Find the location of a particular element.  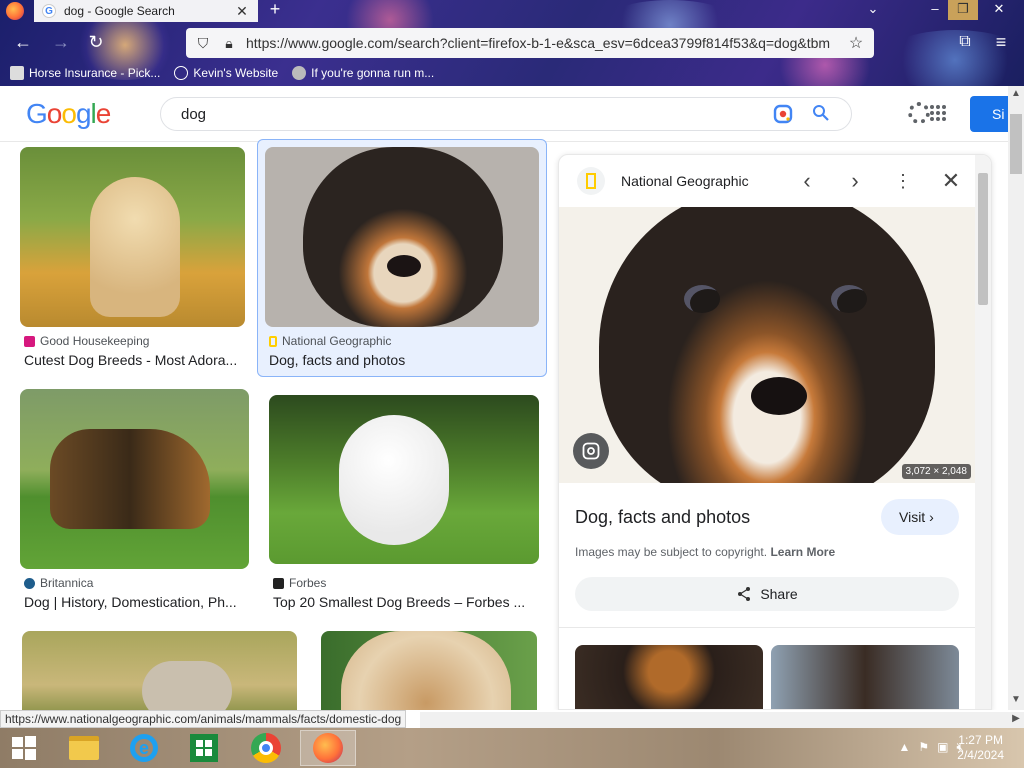

shield-icon: ⛉ is located at coordinates (203, 43).